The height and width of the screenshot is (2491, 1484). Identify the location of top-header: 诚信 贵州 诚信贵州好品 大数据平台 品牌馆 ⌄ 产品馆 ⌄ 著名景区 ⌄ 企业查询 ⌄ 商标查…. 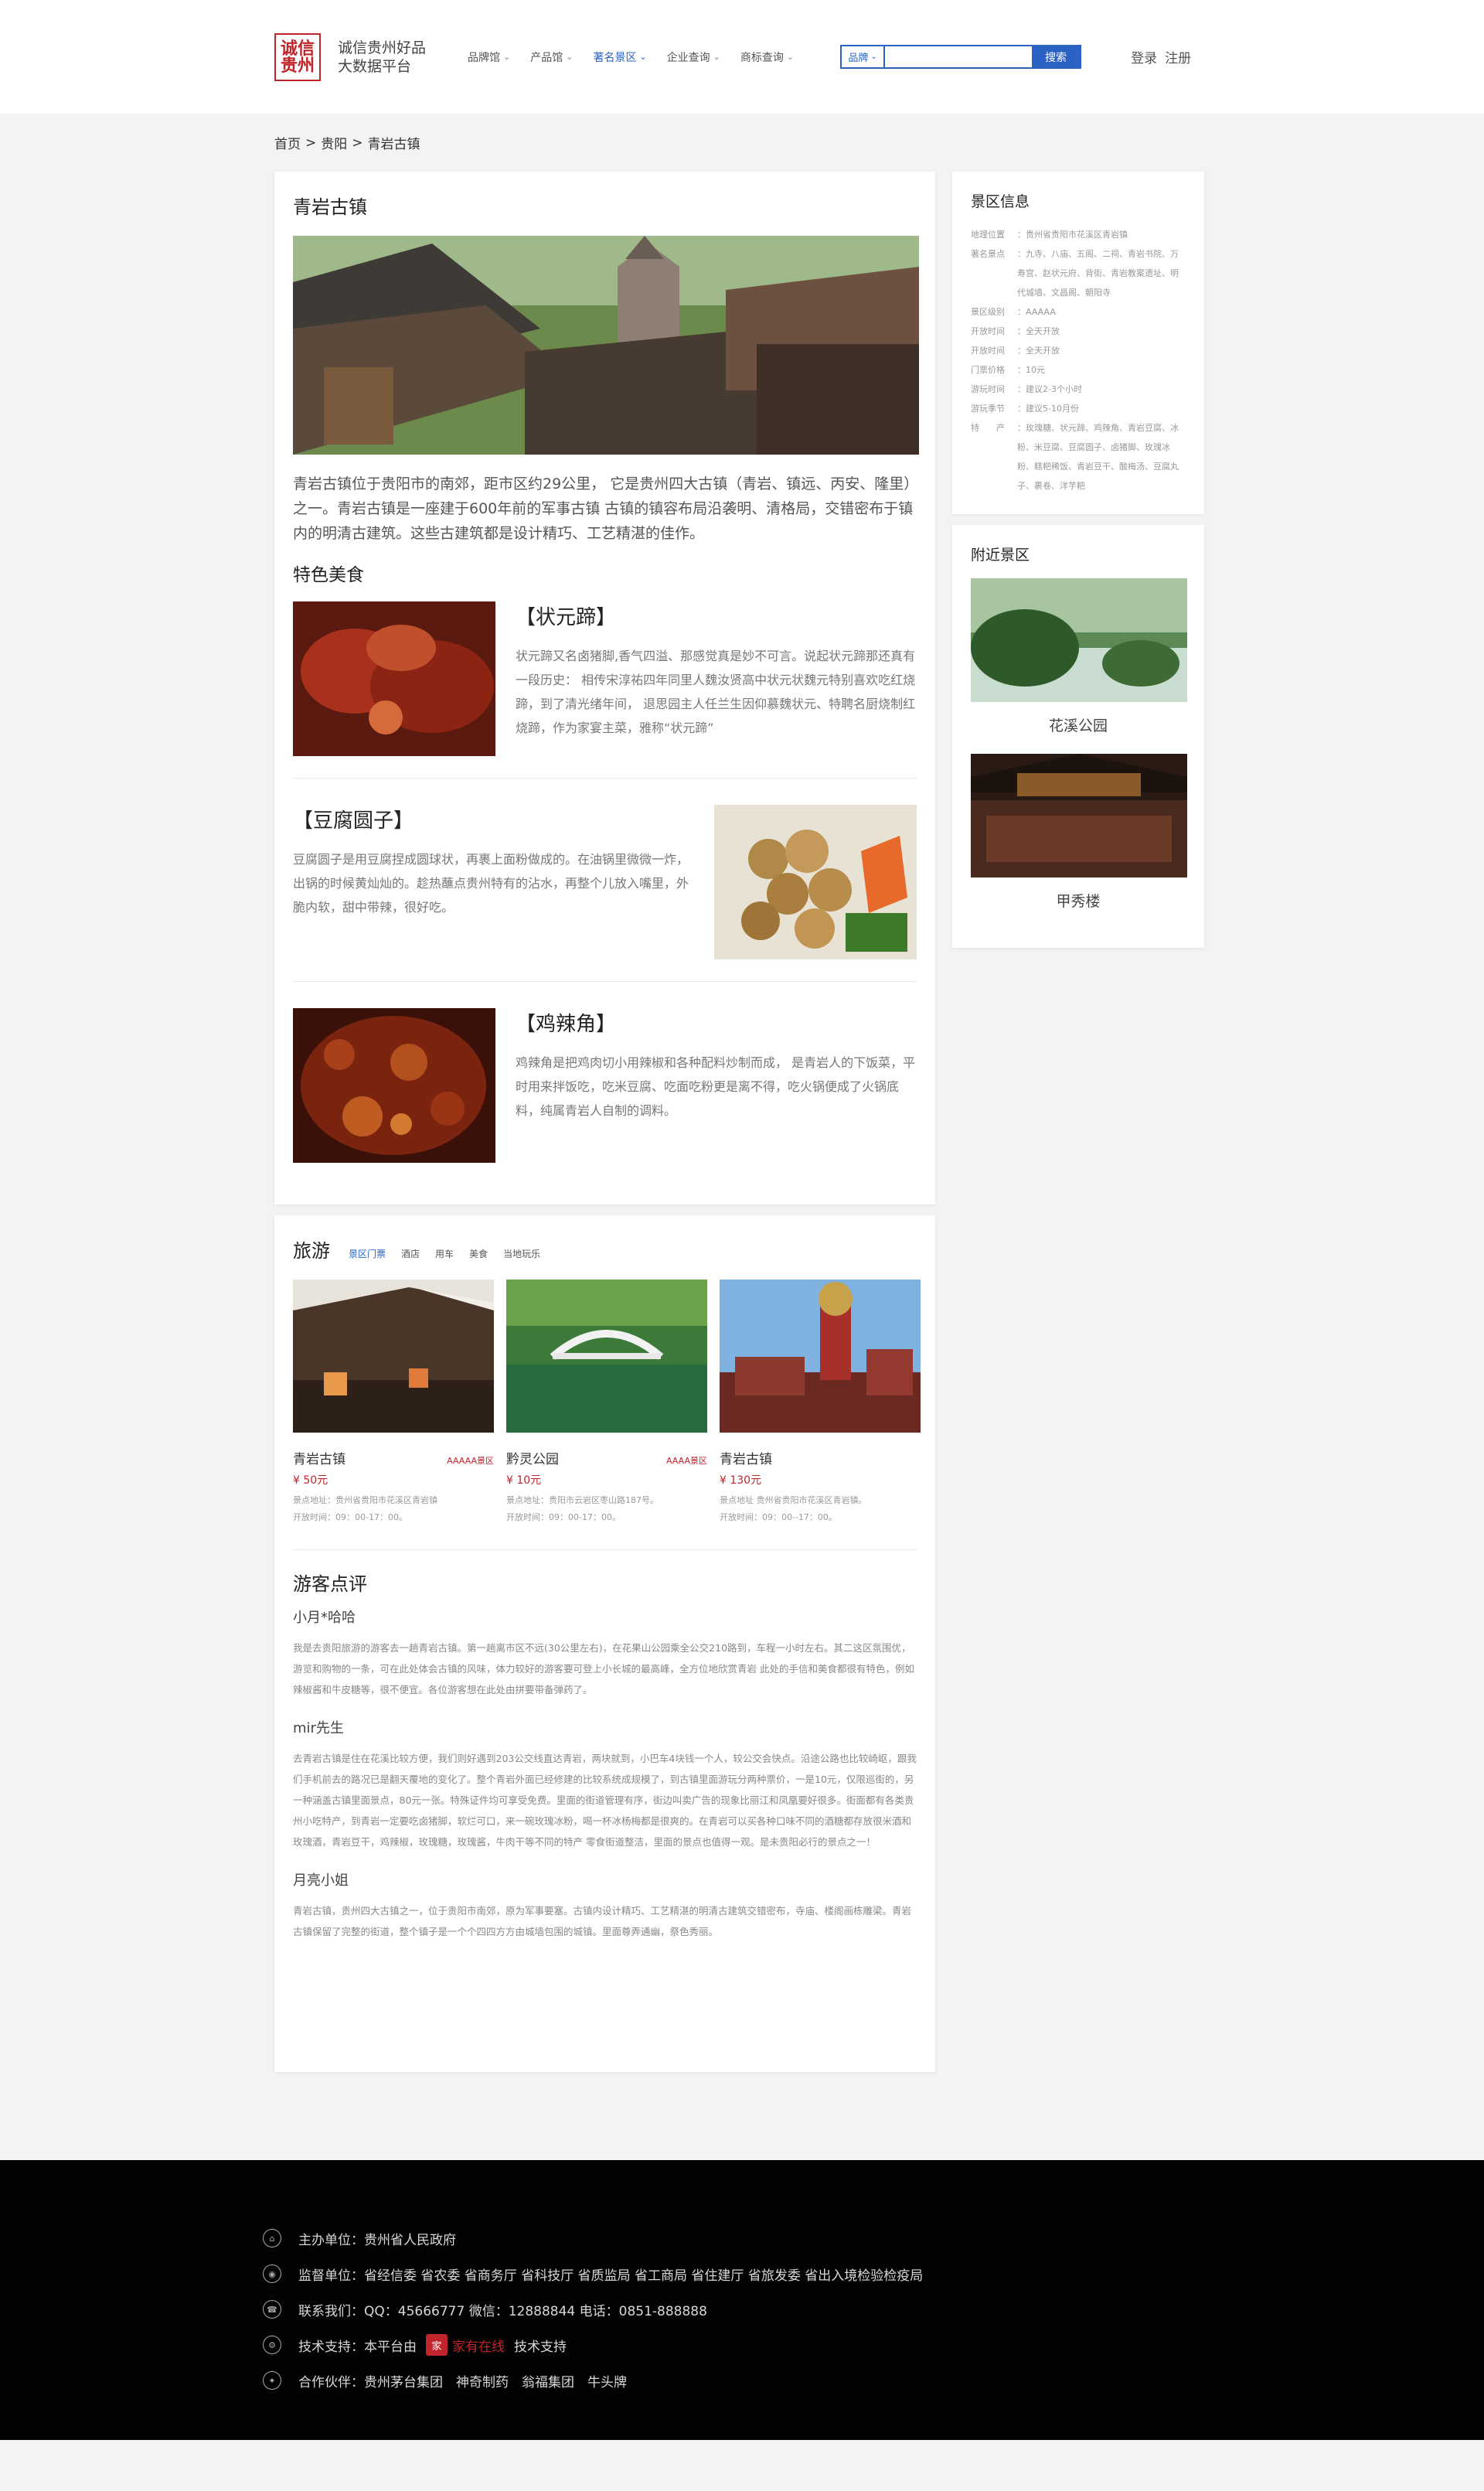
(742, 57).